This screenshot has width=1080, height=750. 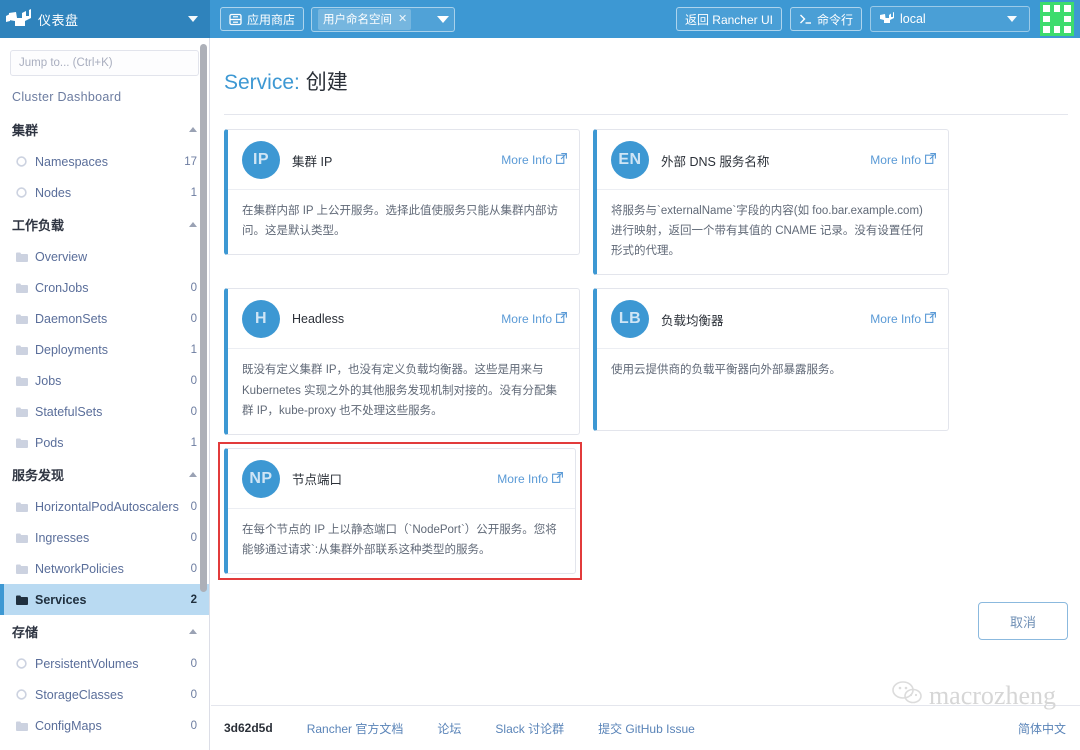 I want to click on language-switcher: 简体中文, so click(x=1042, y=728).